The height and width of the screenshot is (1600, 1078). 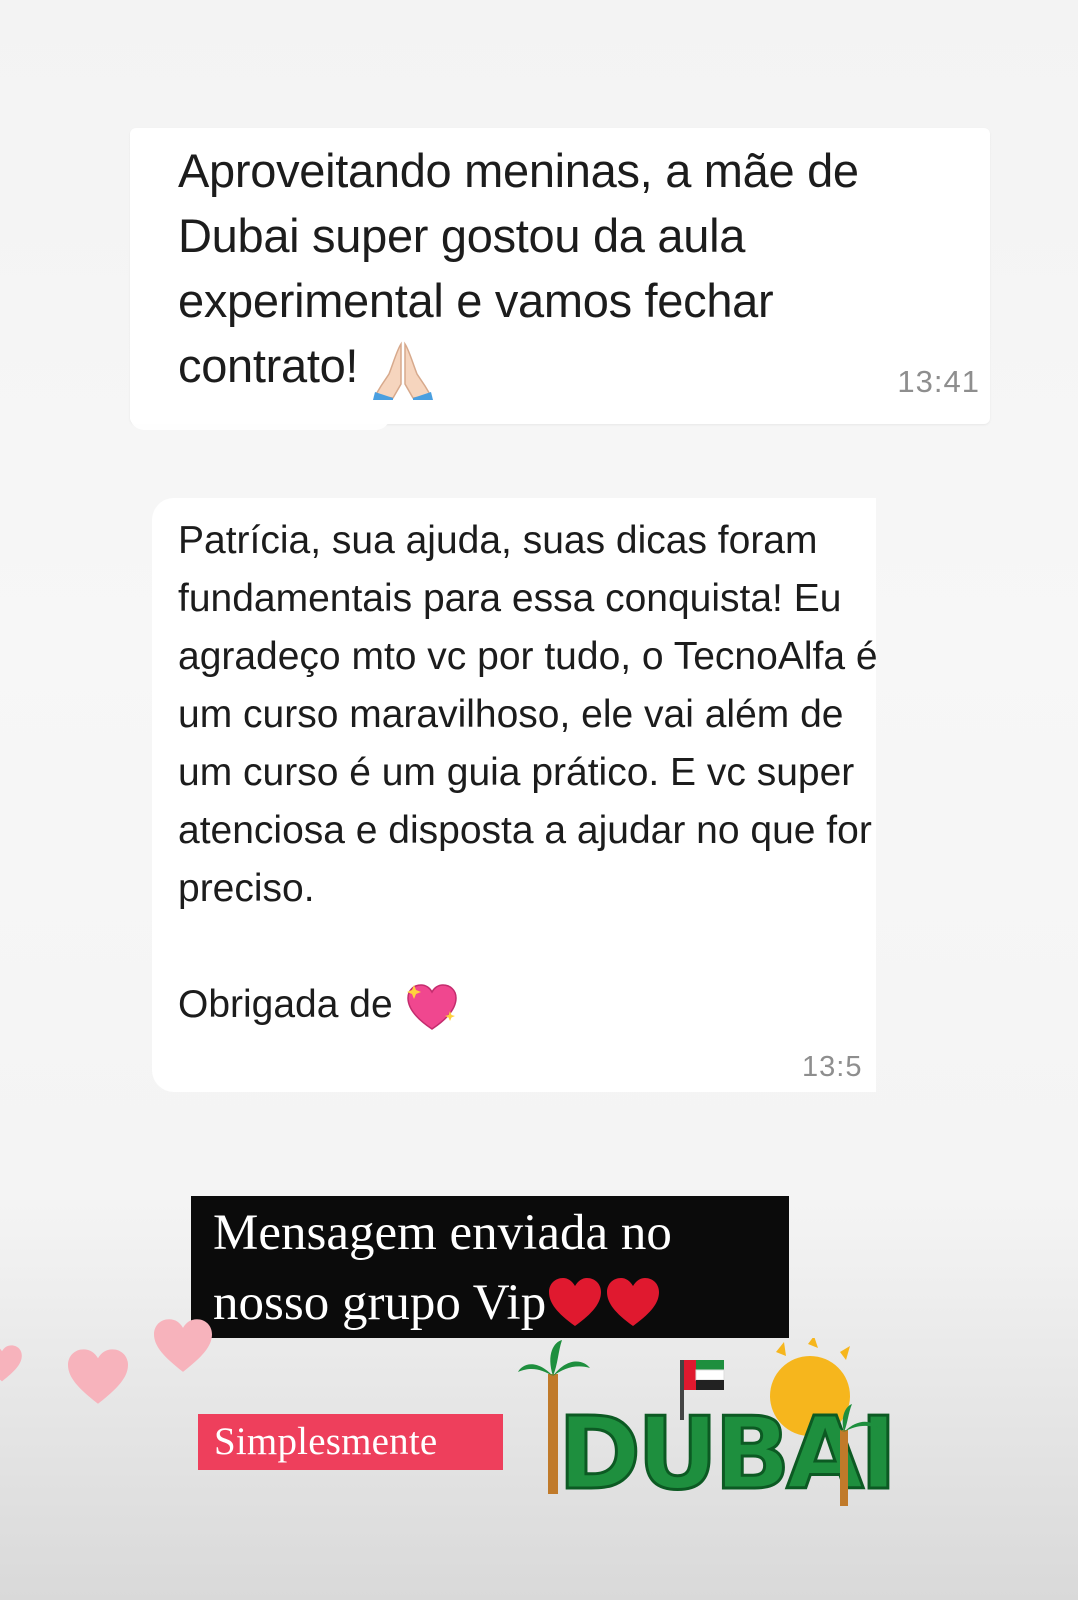 What do you see at coordinates (402, 370) in the screenshot?
I see `folded-hands-icon` at bounding box center [402, 370].